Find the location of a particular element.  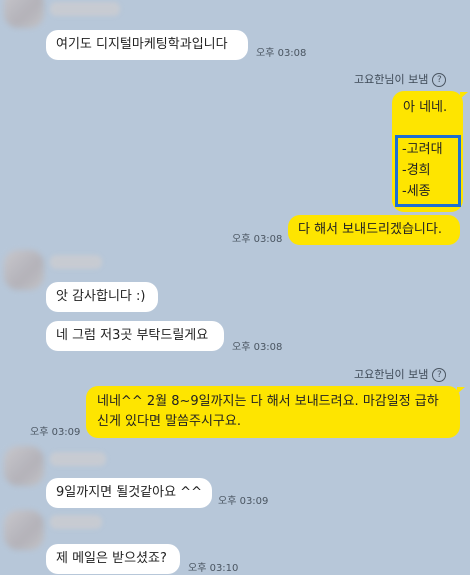

message-text: 제 메일은 받으셨죠? is located at coordinates (111, 558).